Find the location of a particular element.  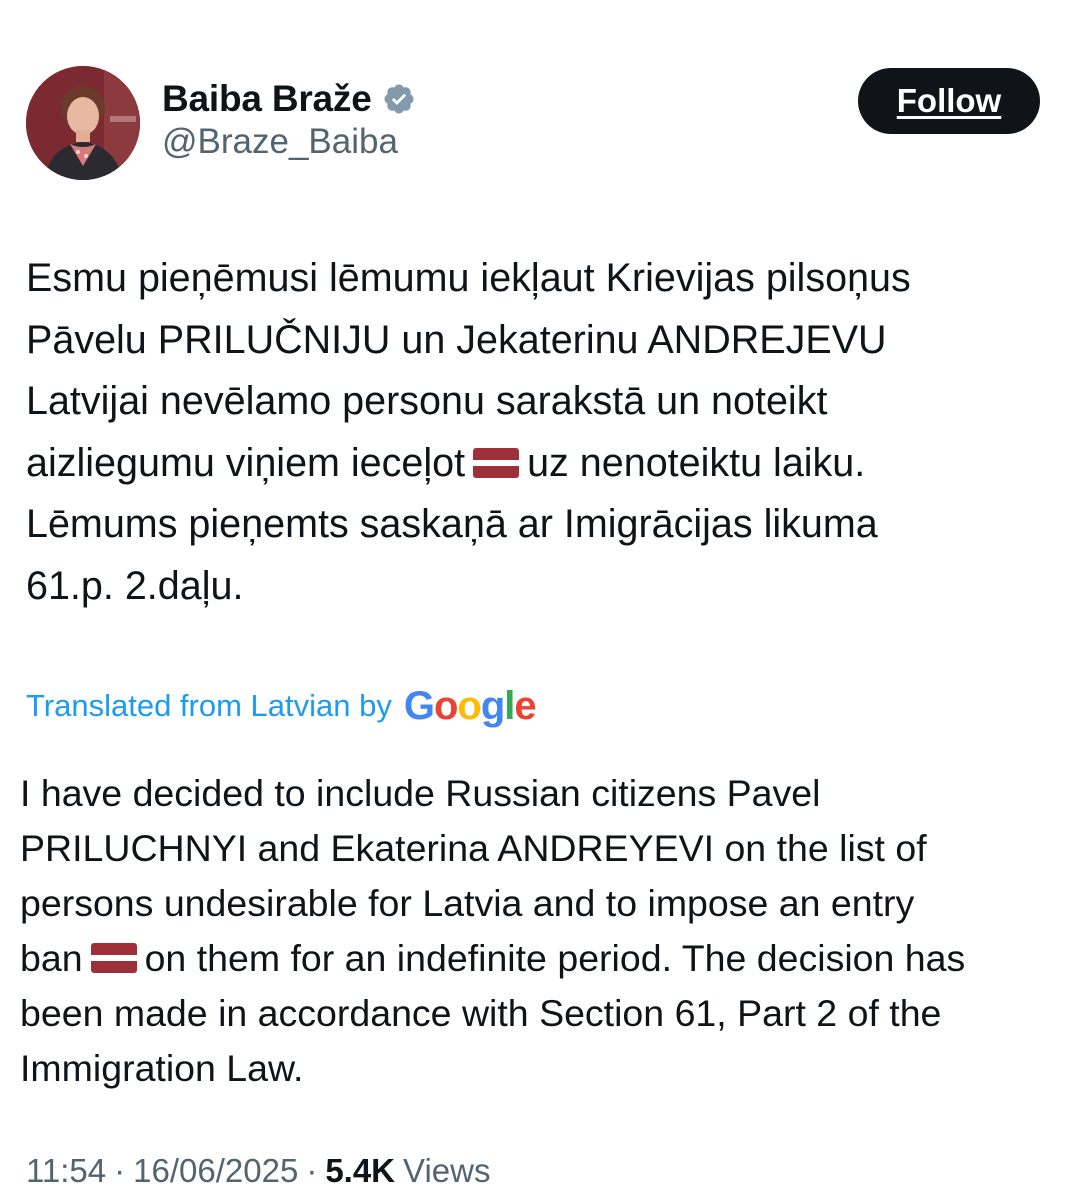

google-logo-letter: g is located at coordinates (492, 706).